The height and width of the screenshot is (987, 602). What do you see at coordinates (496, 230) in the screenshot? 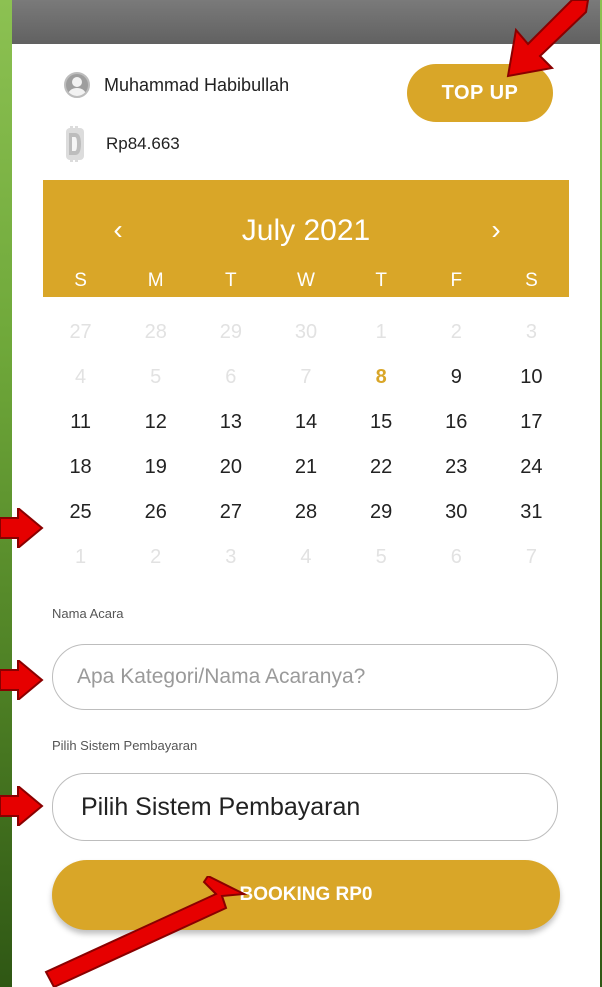
I see `next-month-button: ›` at bounding box center [496, 230].